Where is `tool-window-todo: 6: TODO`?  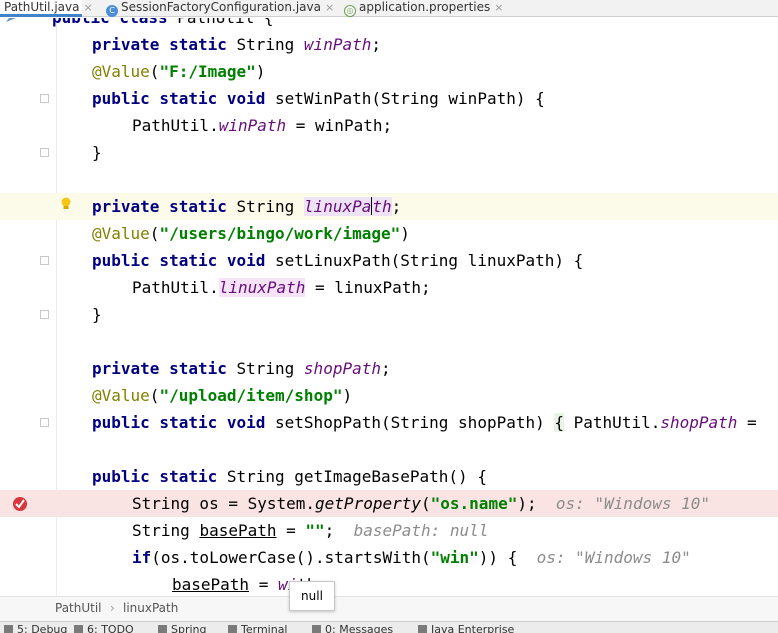 tool-window-todo: 6: TODO is located at coordinates (104, 628).